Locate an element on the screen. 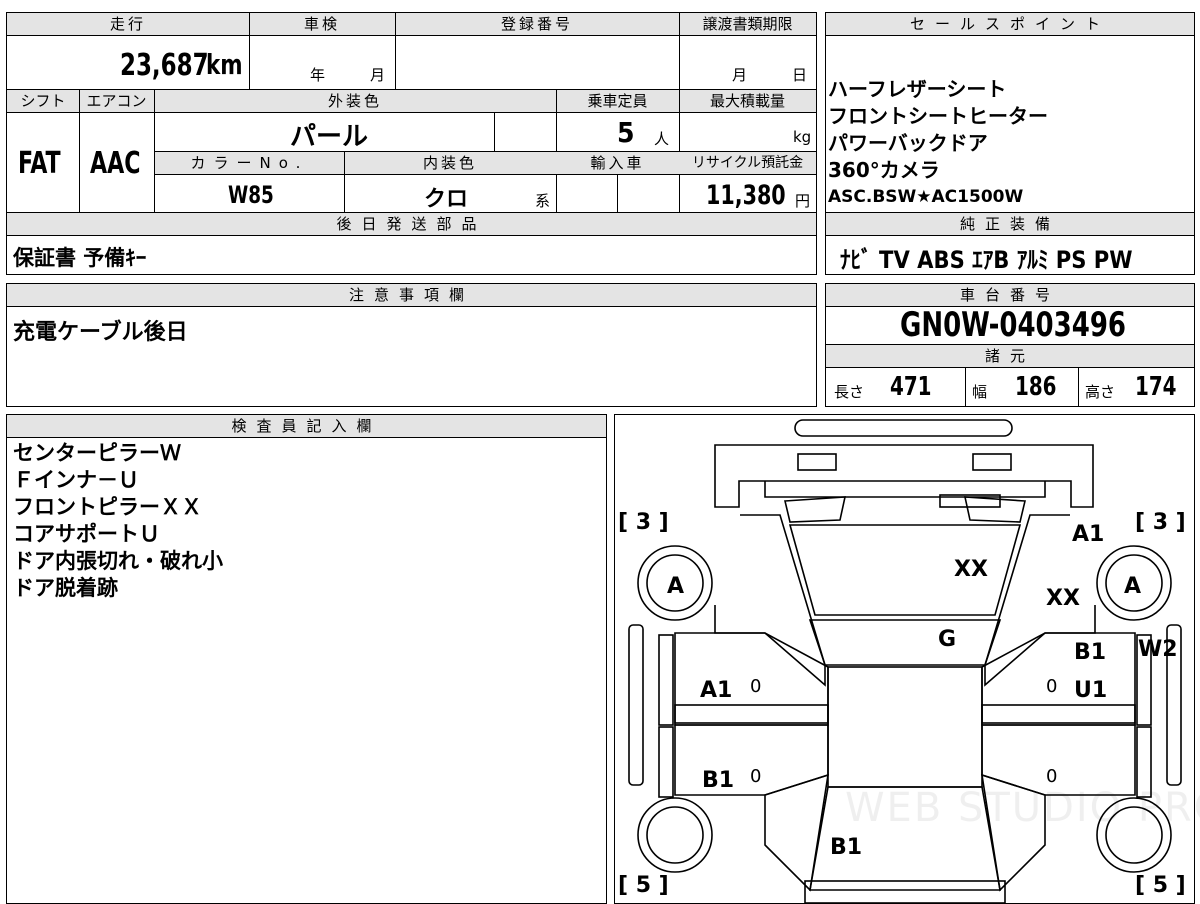 The height and width of the screenshot is (904, 1200). mark-left-rear-door: B1 is located at coordinates (718, 780).